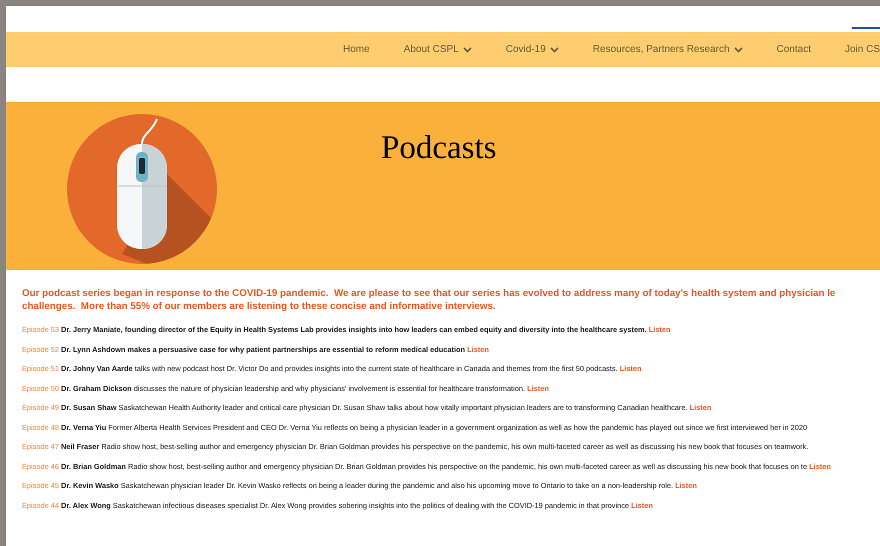  What do you see at coordinates (356, 49) in the screenshot?
I see `nav-link: Home` at bounding box center [356, 49].